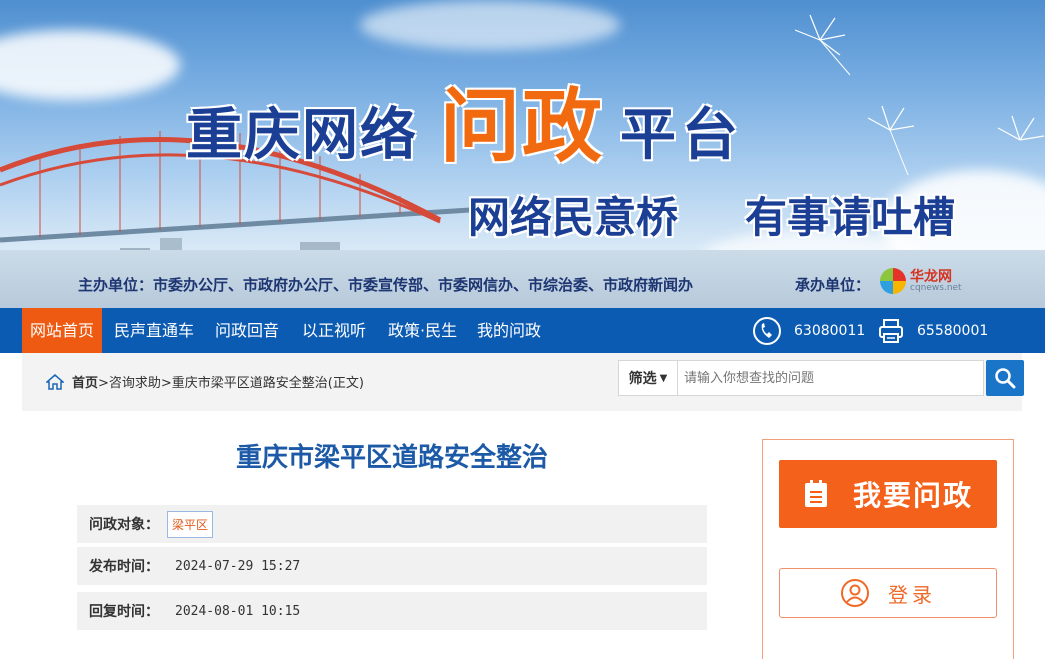 The width and height of the screenshot is (1045, 659). I want to click on nav-item-my-inquiries: 我的问政, so click(509, 330).